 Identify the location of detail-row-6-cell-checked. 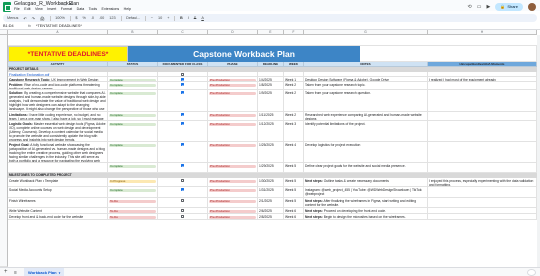
(183, 152).